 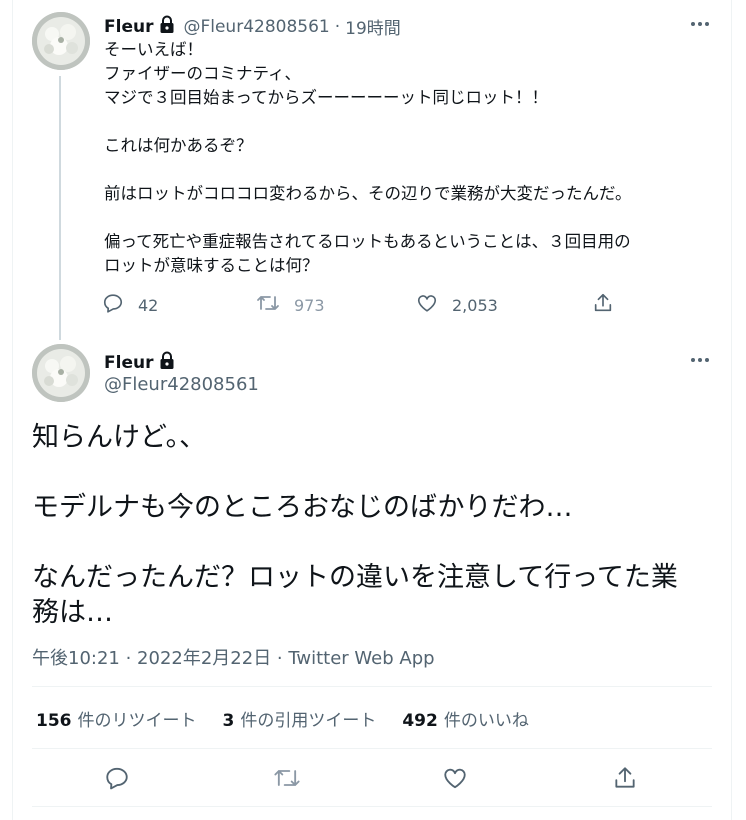 I want to click on timestamp: 19時間, so click(x=373, y=26).